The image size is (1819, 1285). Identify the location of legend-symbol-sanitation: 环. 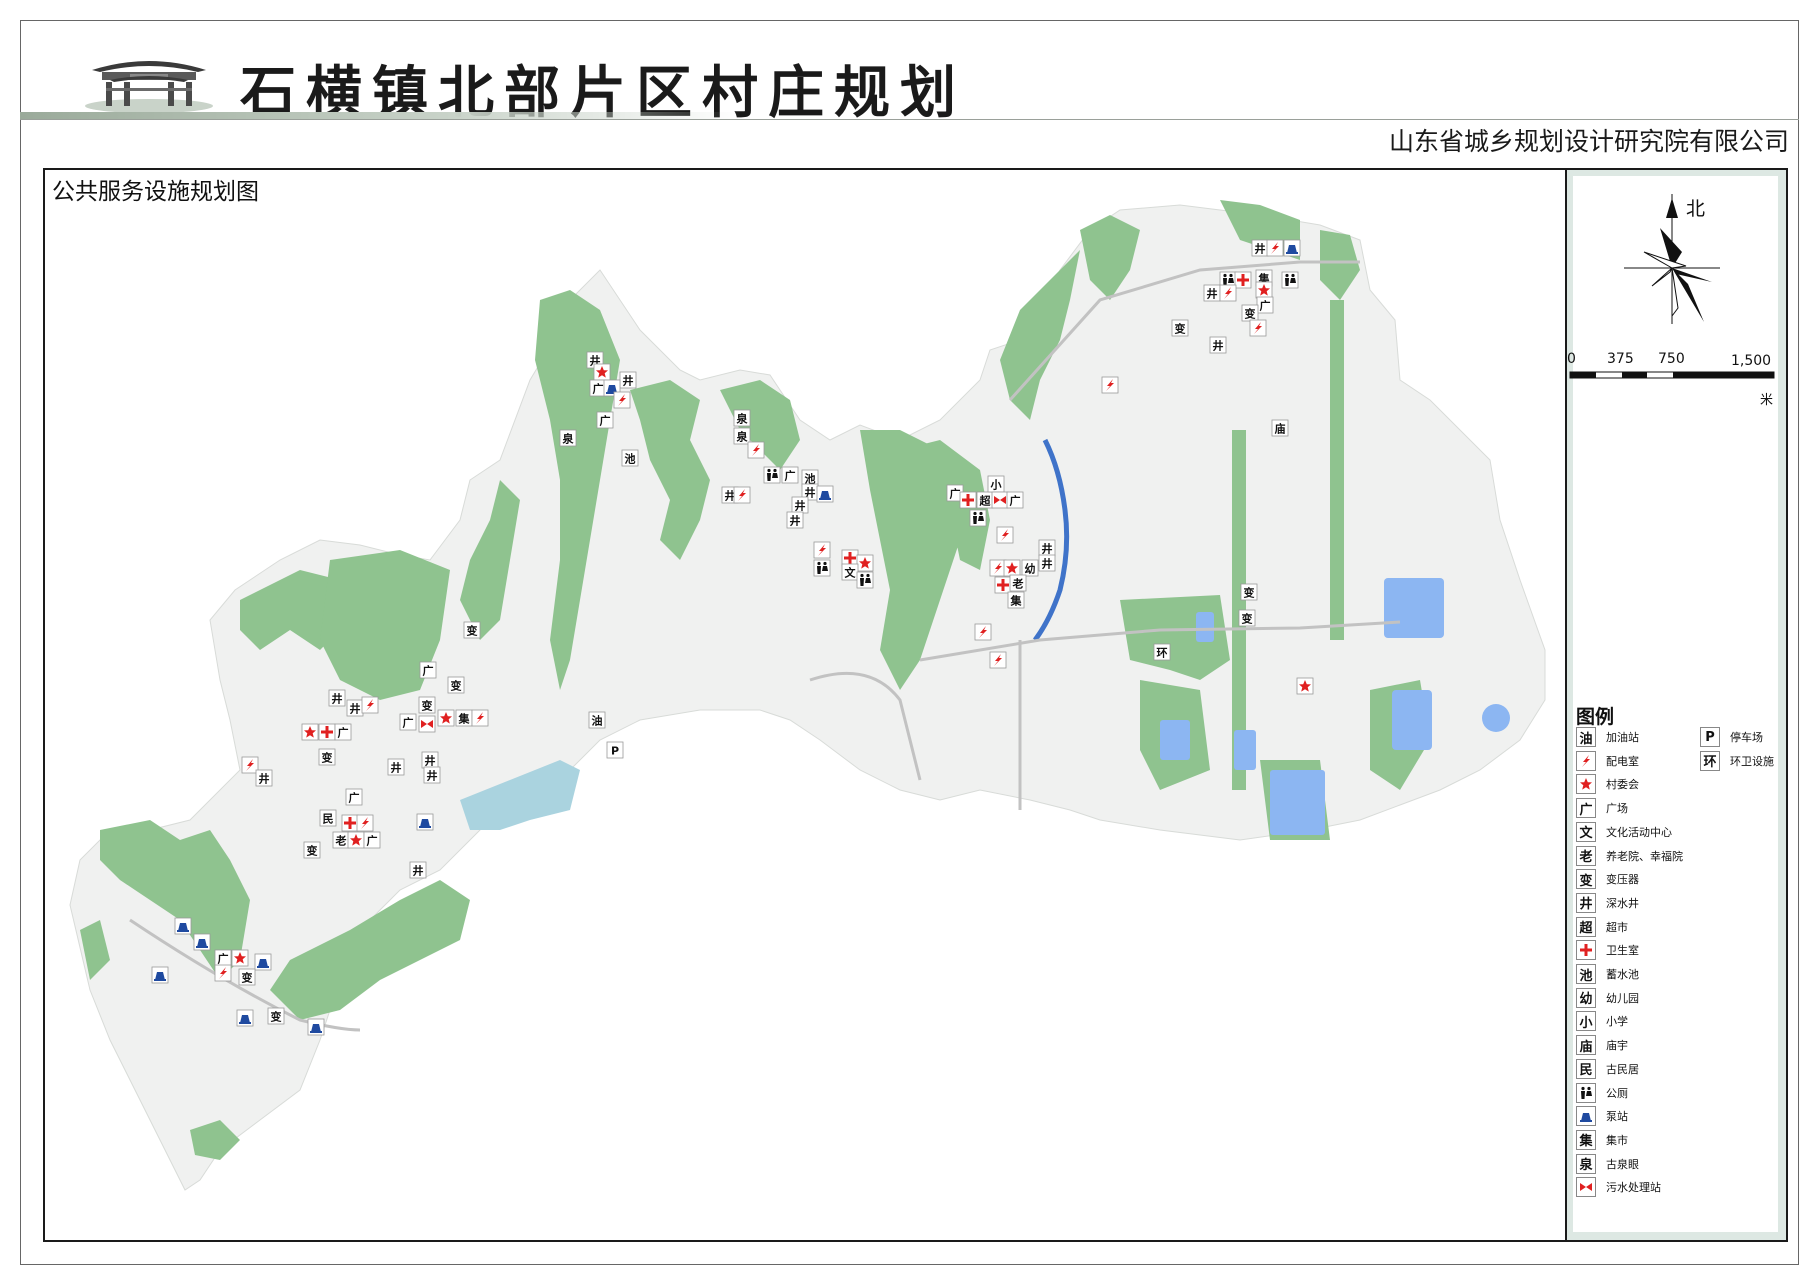
(1710, 760).